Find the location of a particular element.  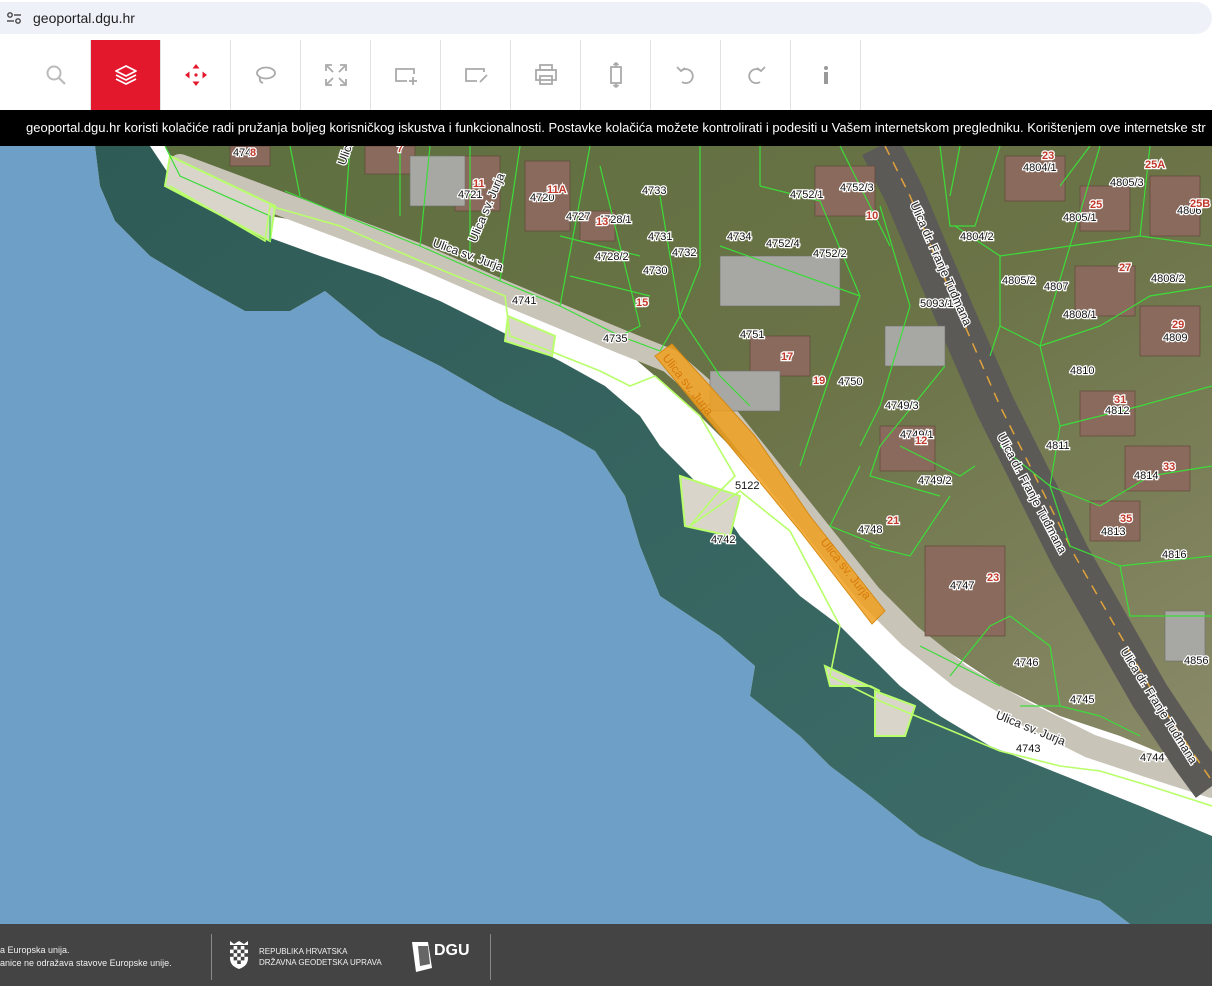

redo-tool-button is located at coordinates (756, 75).